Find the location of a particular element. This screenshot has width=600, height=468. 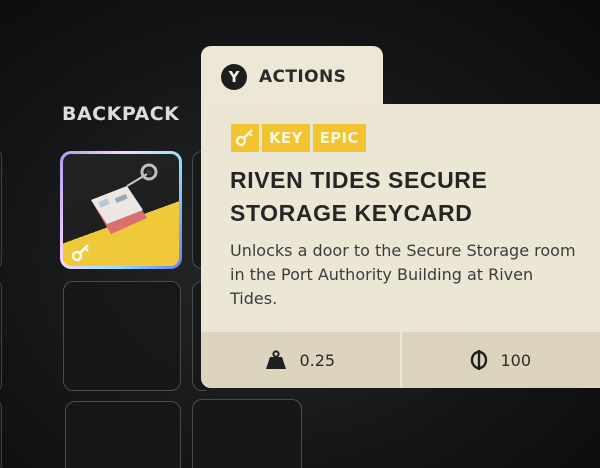

backpack-title: BACKPACK is located at coordinates (121, 114).